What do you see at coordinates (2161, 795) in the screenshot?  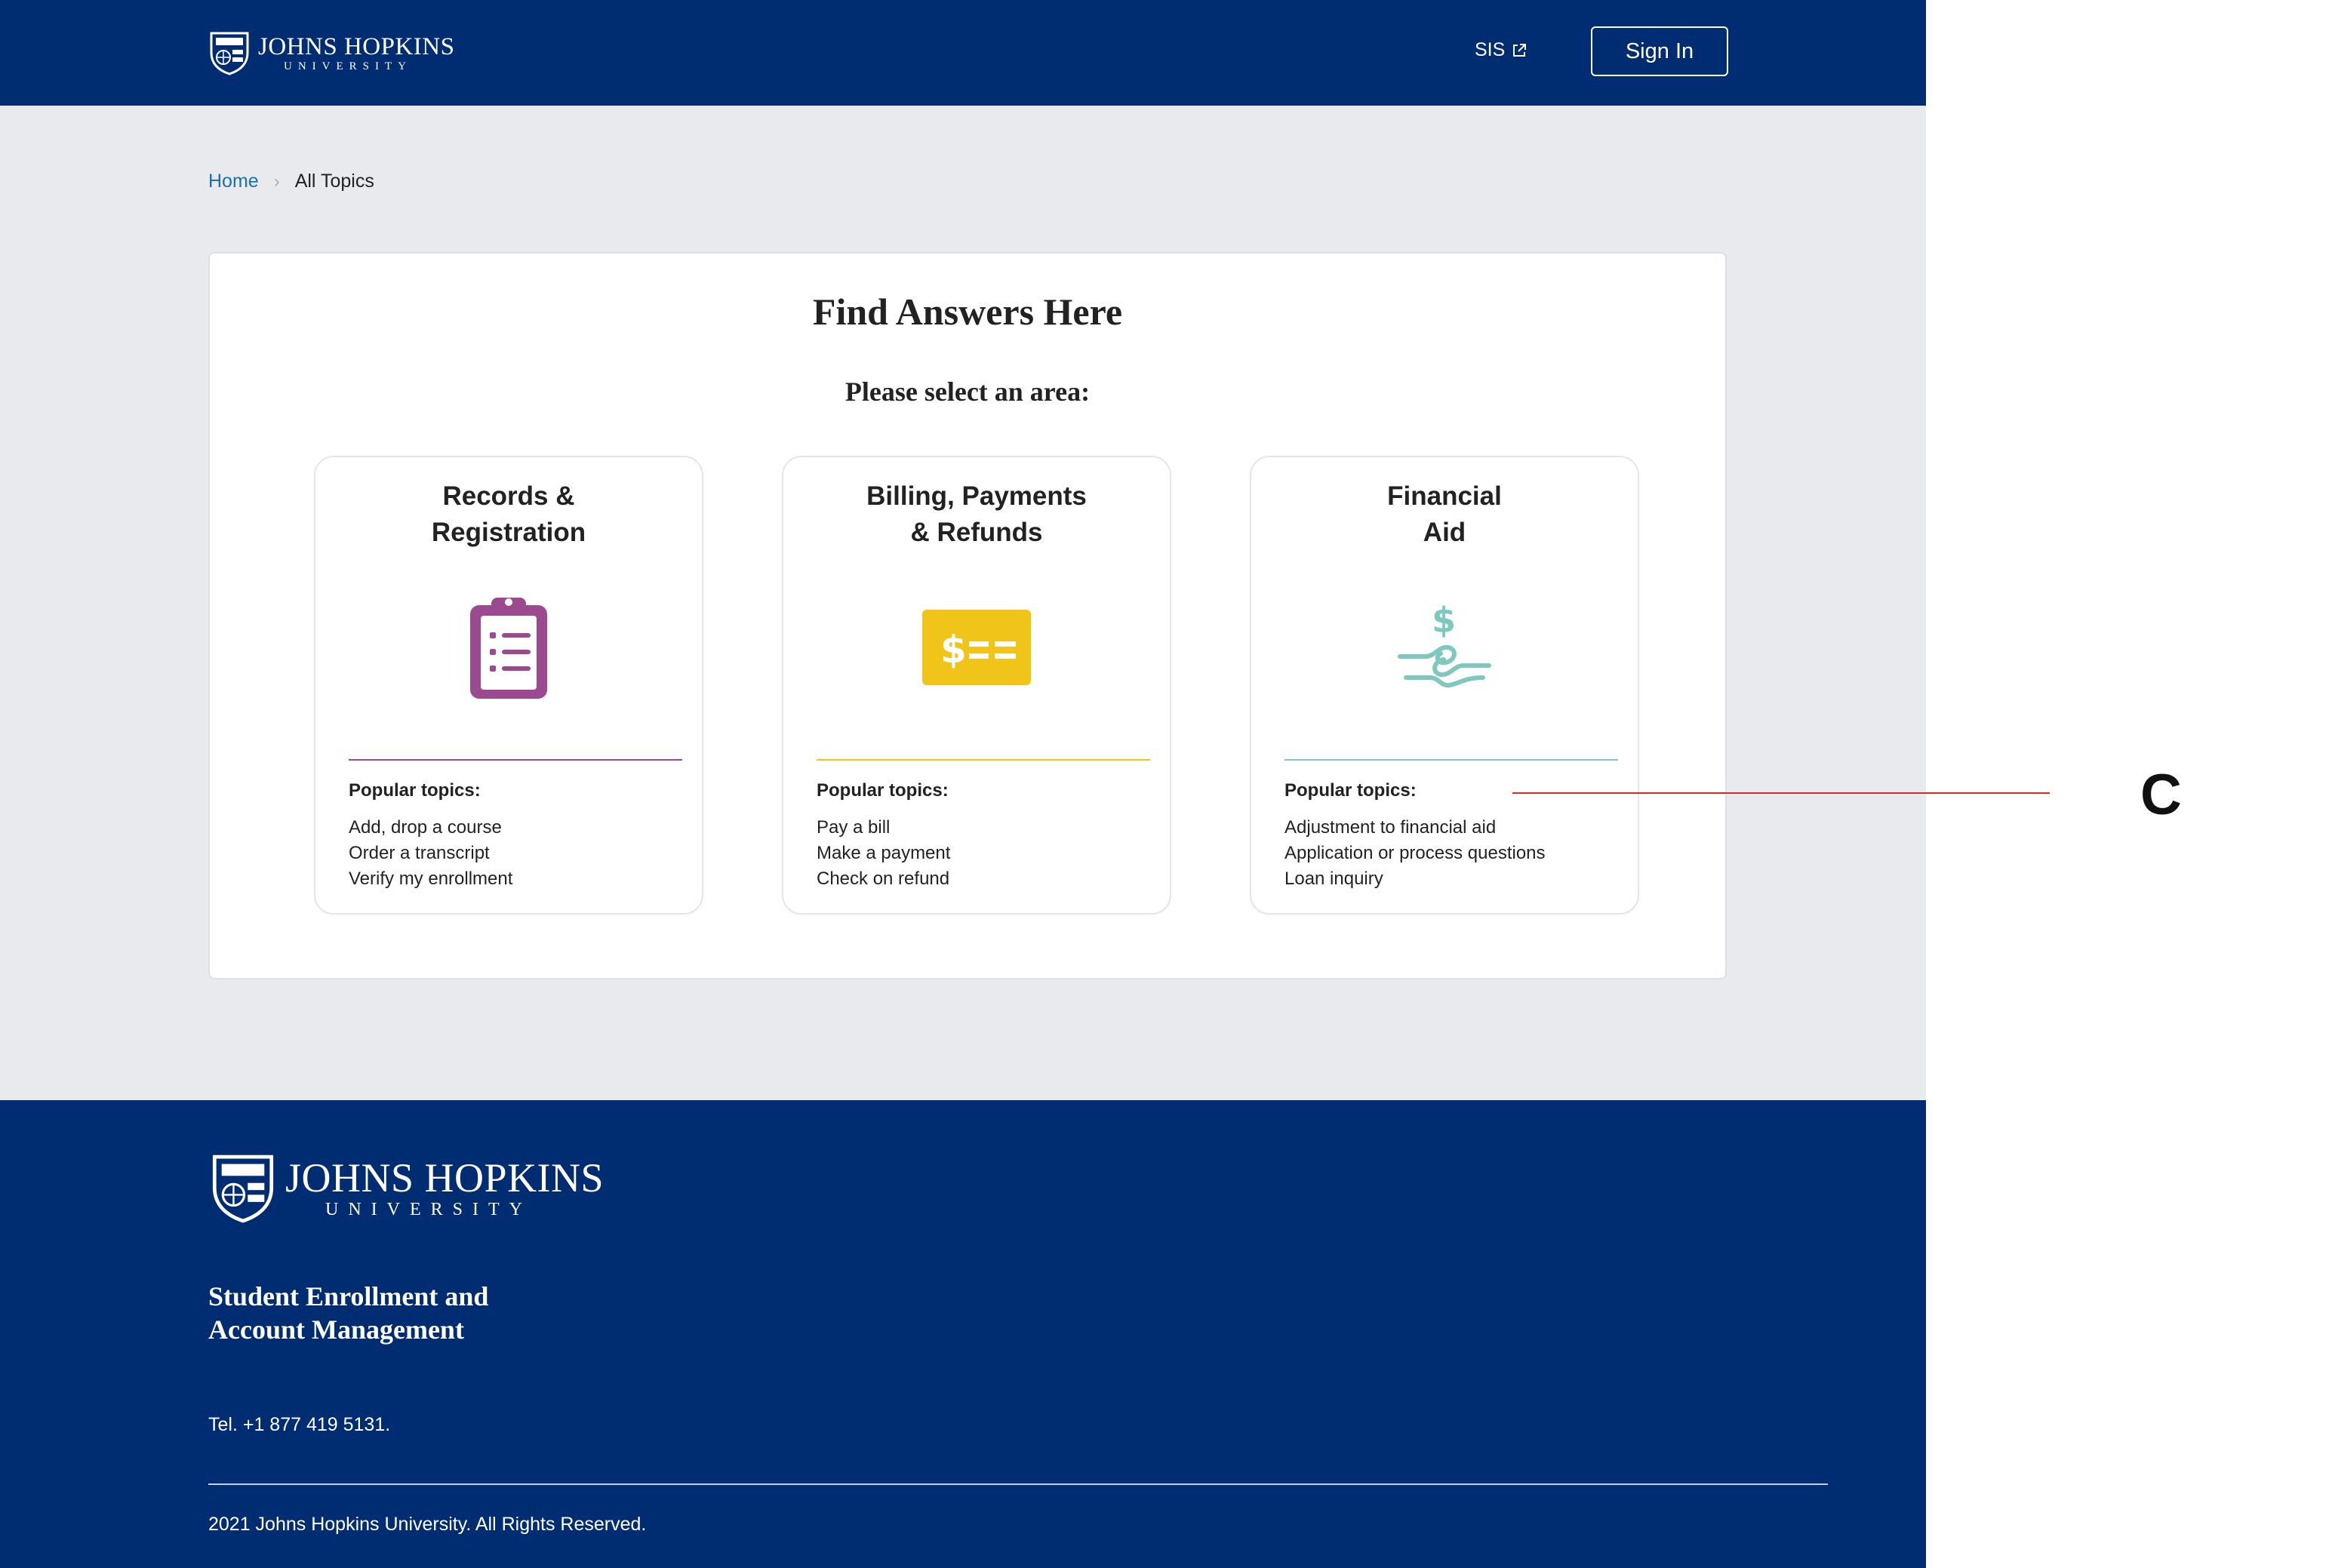 I see `annotation-label: C` at bounding box center [2161, 795].